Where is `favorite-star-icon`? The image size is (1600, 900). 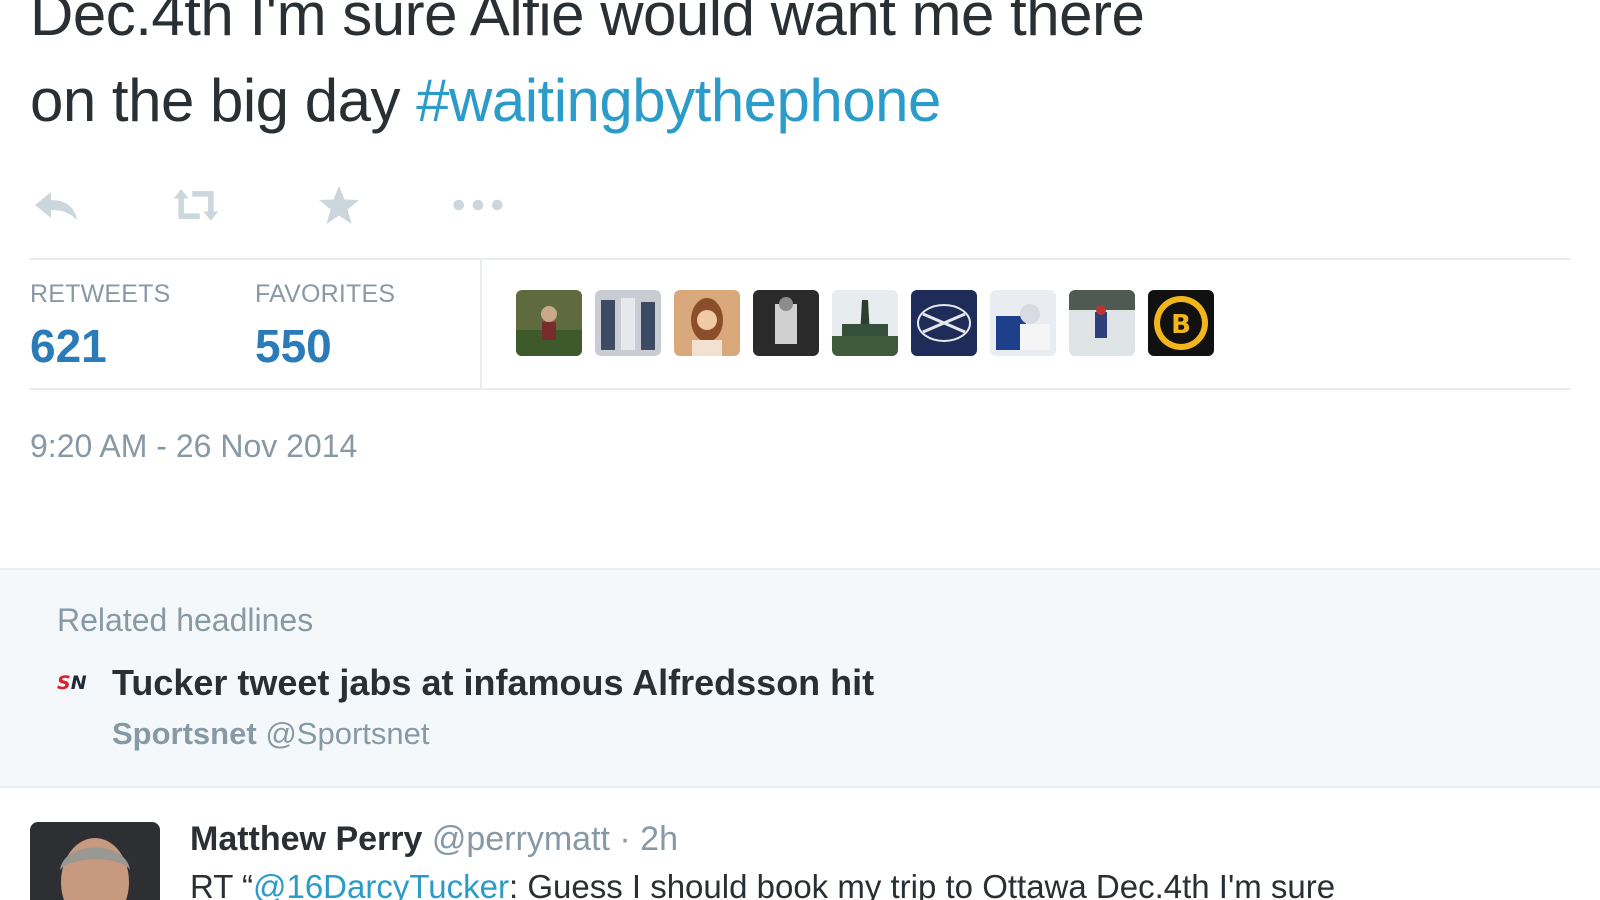
favorite-star-icon is located at coordinates (339, 205).